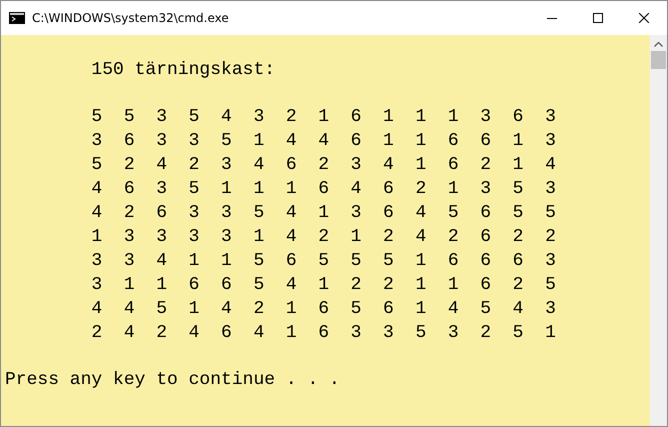 Image resolution: width=668 pixels, height=427 pixels. What do you see at coordinates (17, 18) in the screenshot?
I see `terminal-icon` at bounding box center [17, 18].